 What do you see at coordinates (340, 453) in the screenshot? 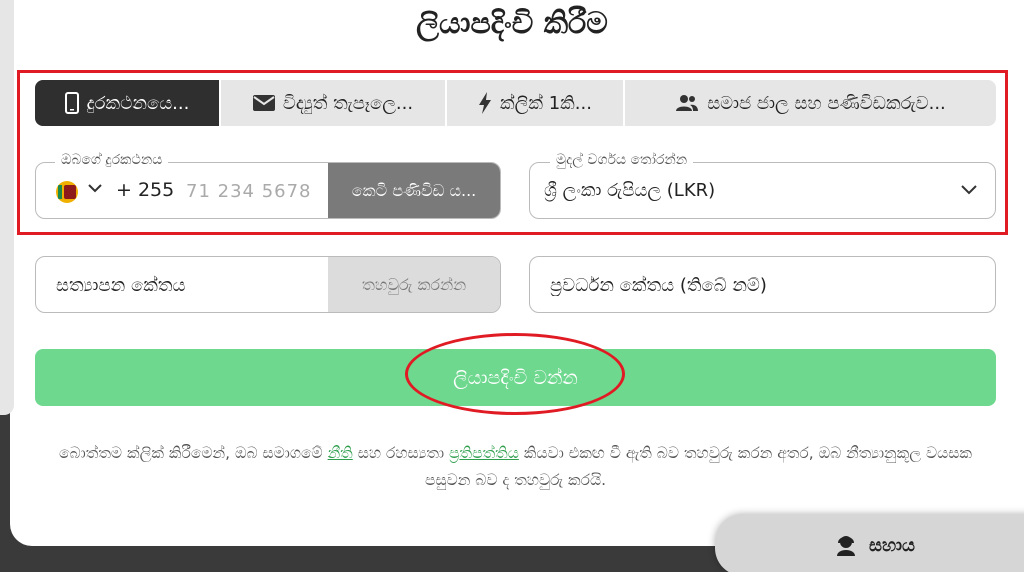
I see `rules-link: නීති` at bounding box center [340, 453].